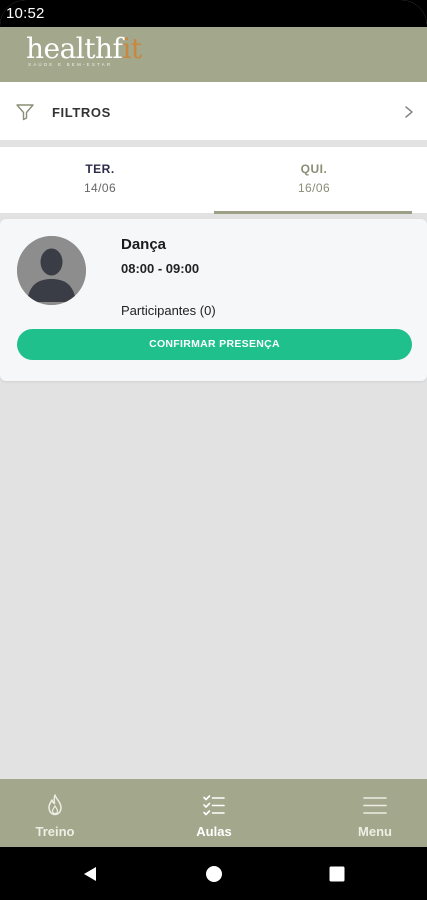 This screenshot has height=900, width=427. What do you see at coordinates (314, 180) in the screenshot?
I see `tab-day-qui: QUI. 16/06` at bounding box center [314, 180].